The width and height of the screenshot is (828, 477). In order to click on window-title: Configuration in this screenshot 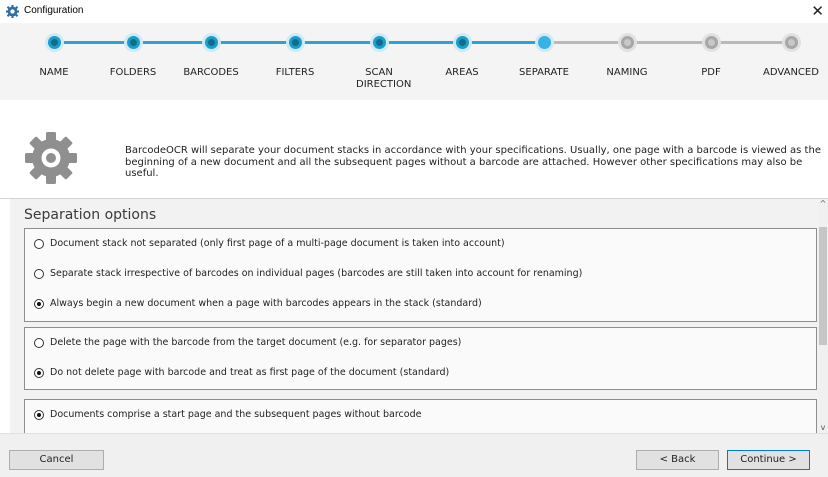, I will do `click(54, 10)`.